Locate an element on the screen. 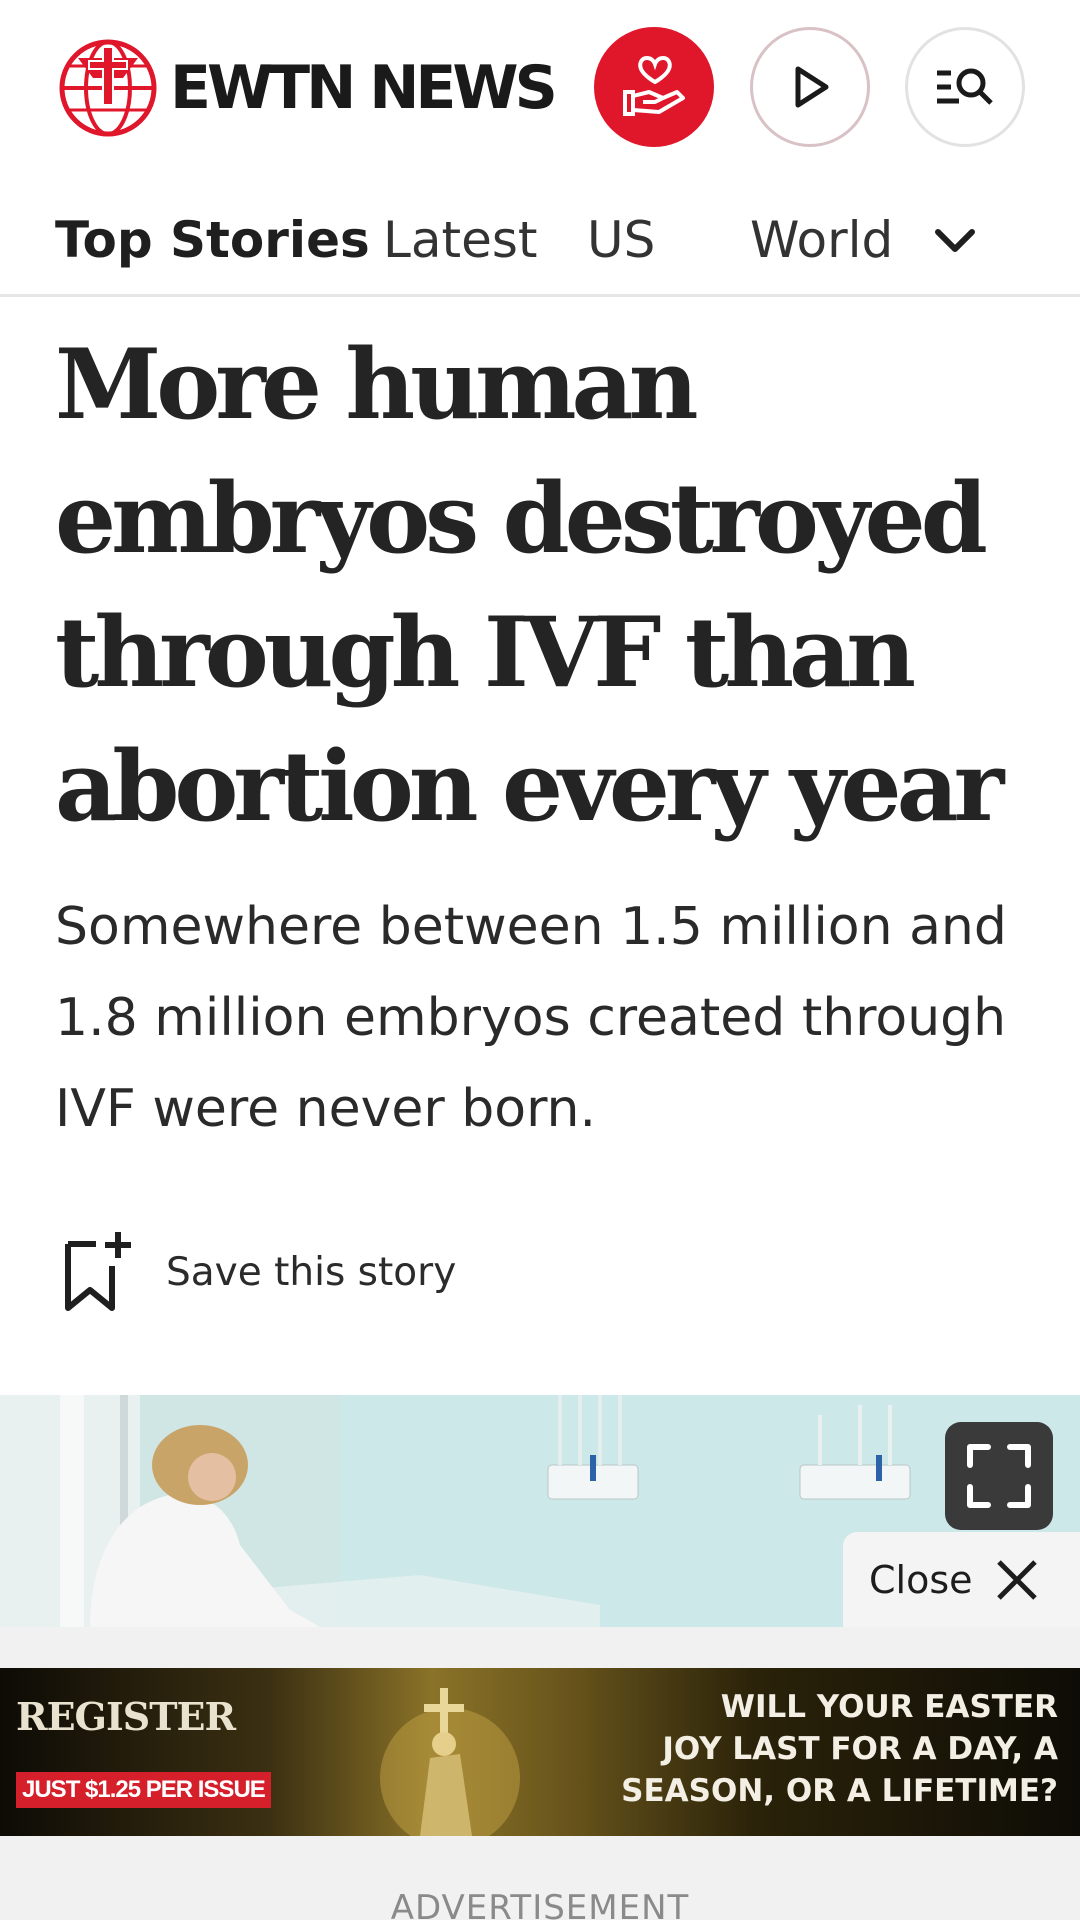 This screenshot has width=1080, height=1928. ad-copy-line: SEASON, OR A LIFETIME? is located at coordinates (839, 1791).